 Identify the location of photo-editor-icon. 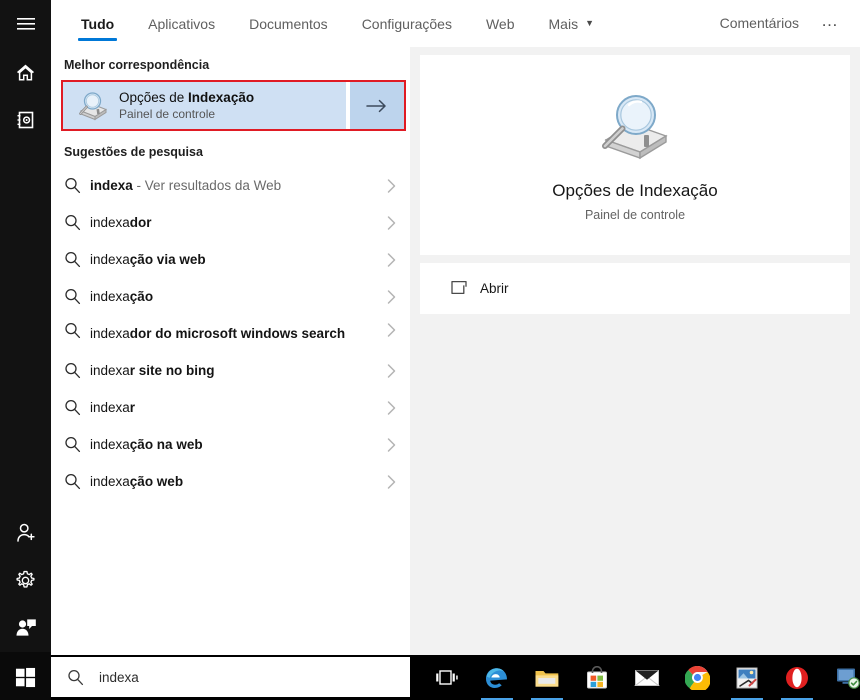
(747, 677).